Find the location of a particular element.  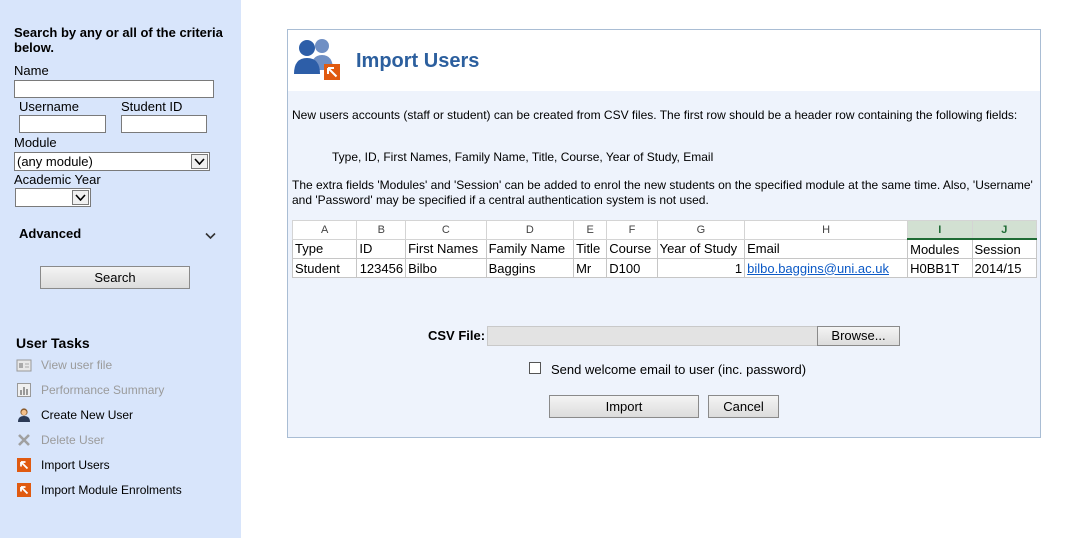

task-performance-summary: Performance Summary is located at coordinates (90, 390).